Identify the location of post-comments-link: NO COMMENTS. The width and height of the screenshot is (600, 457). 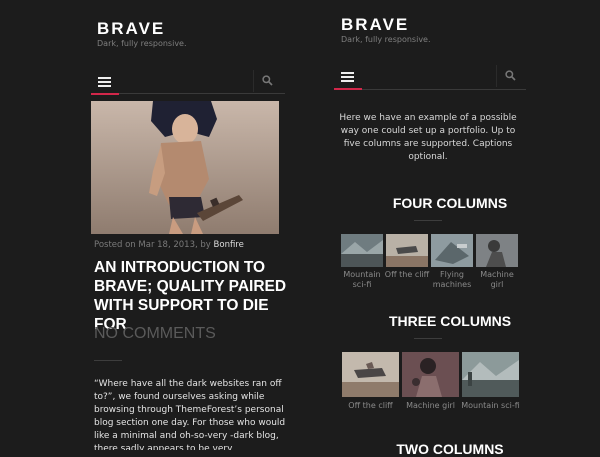
(155, 334).